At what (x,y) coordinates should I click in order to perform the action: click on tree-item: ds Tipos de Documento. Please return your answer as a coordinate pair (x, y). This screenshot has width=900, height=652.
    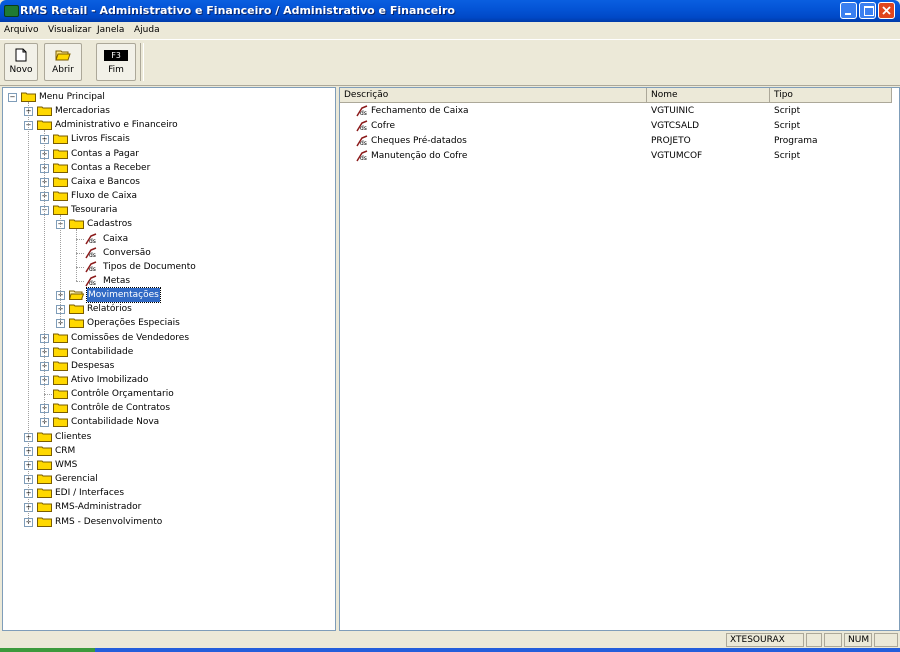
    Looking at the image, I should click on (168, 267).